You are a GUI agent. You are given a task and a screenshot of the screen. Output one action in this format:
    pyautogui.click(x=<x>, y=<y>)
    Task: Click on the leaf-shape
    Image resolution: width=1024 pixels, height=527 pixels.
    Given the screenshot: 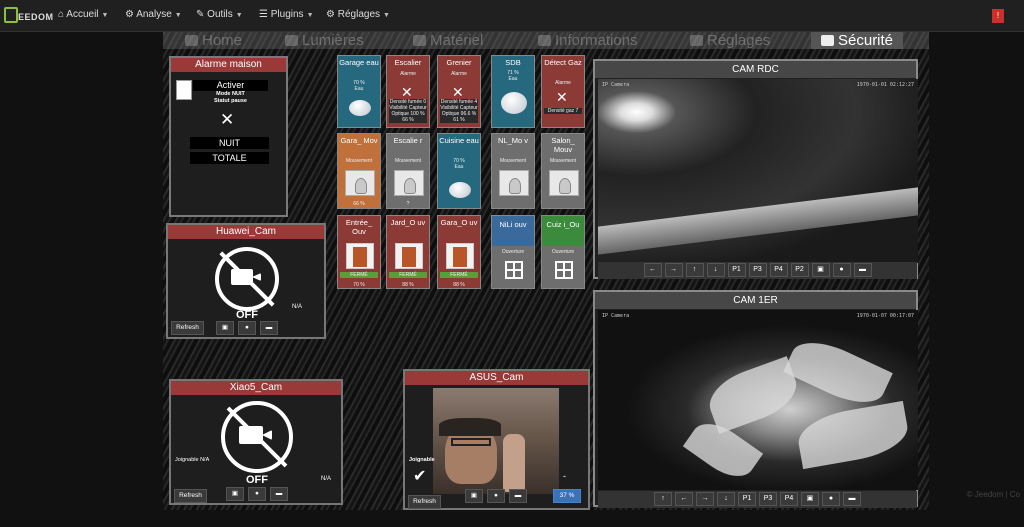 What is the action you would take?
    pyautogui.click(x=838, y=372)
    